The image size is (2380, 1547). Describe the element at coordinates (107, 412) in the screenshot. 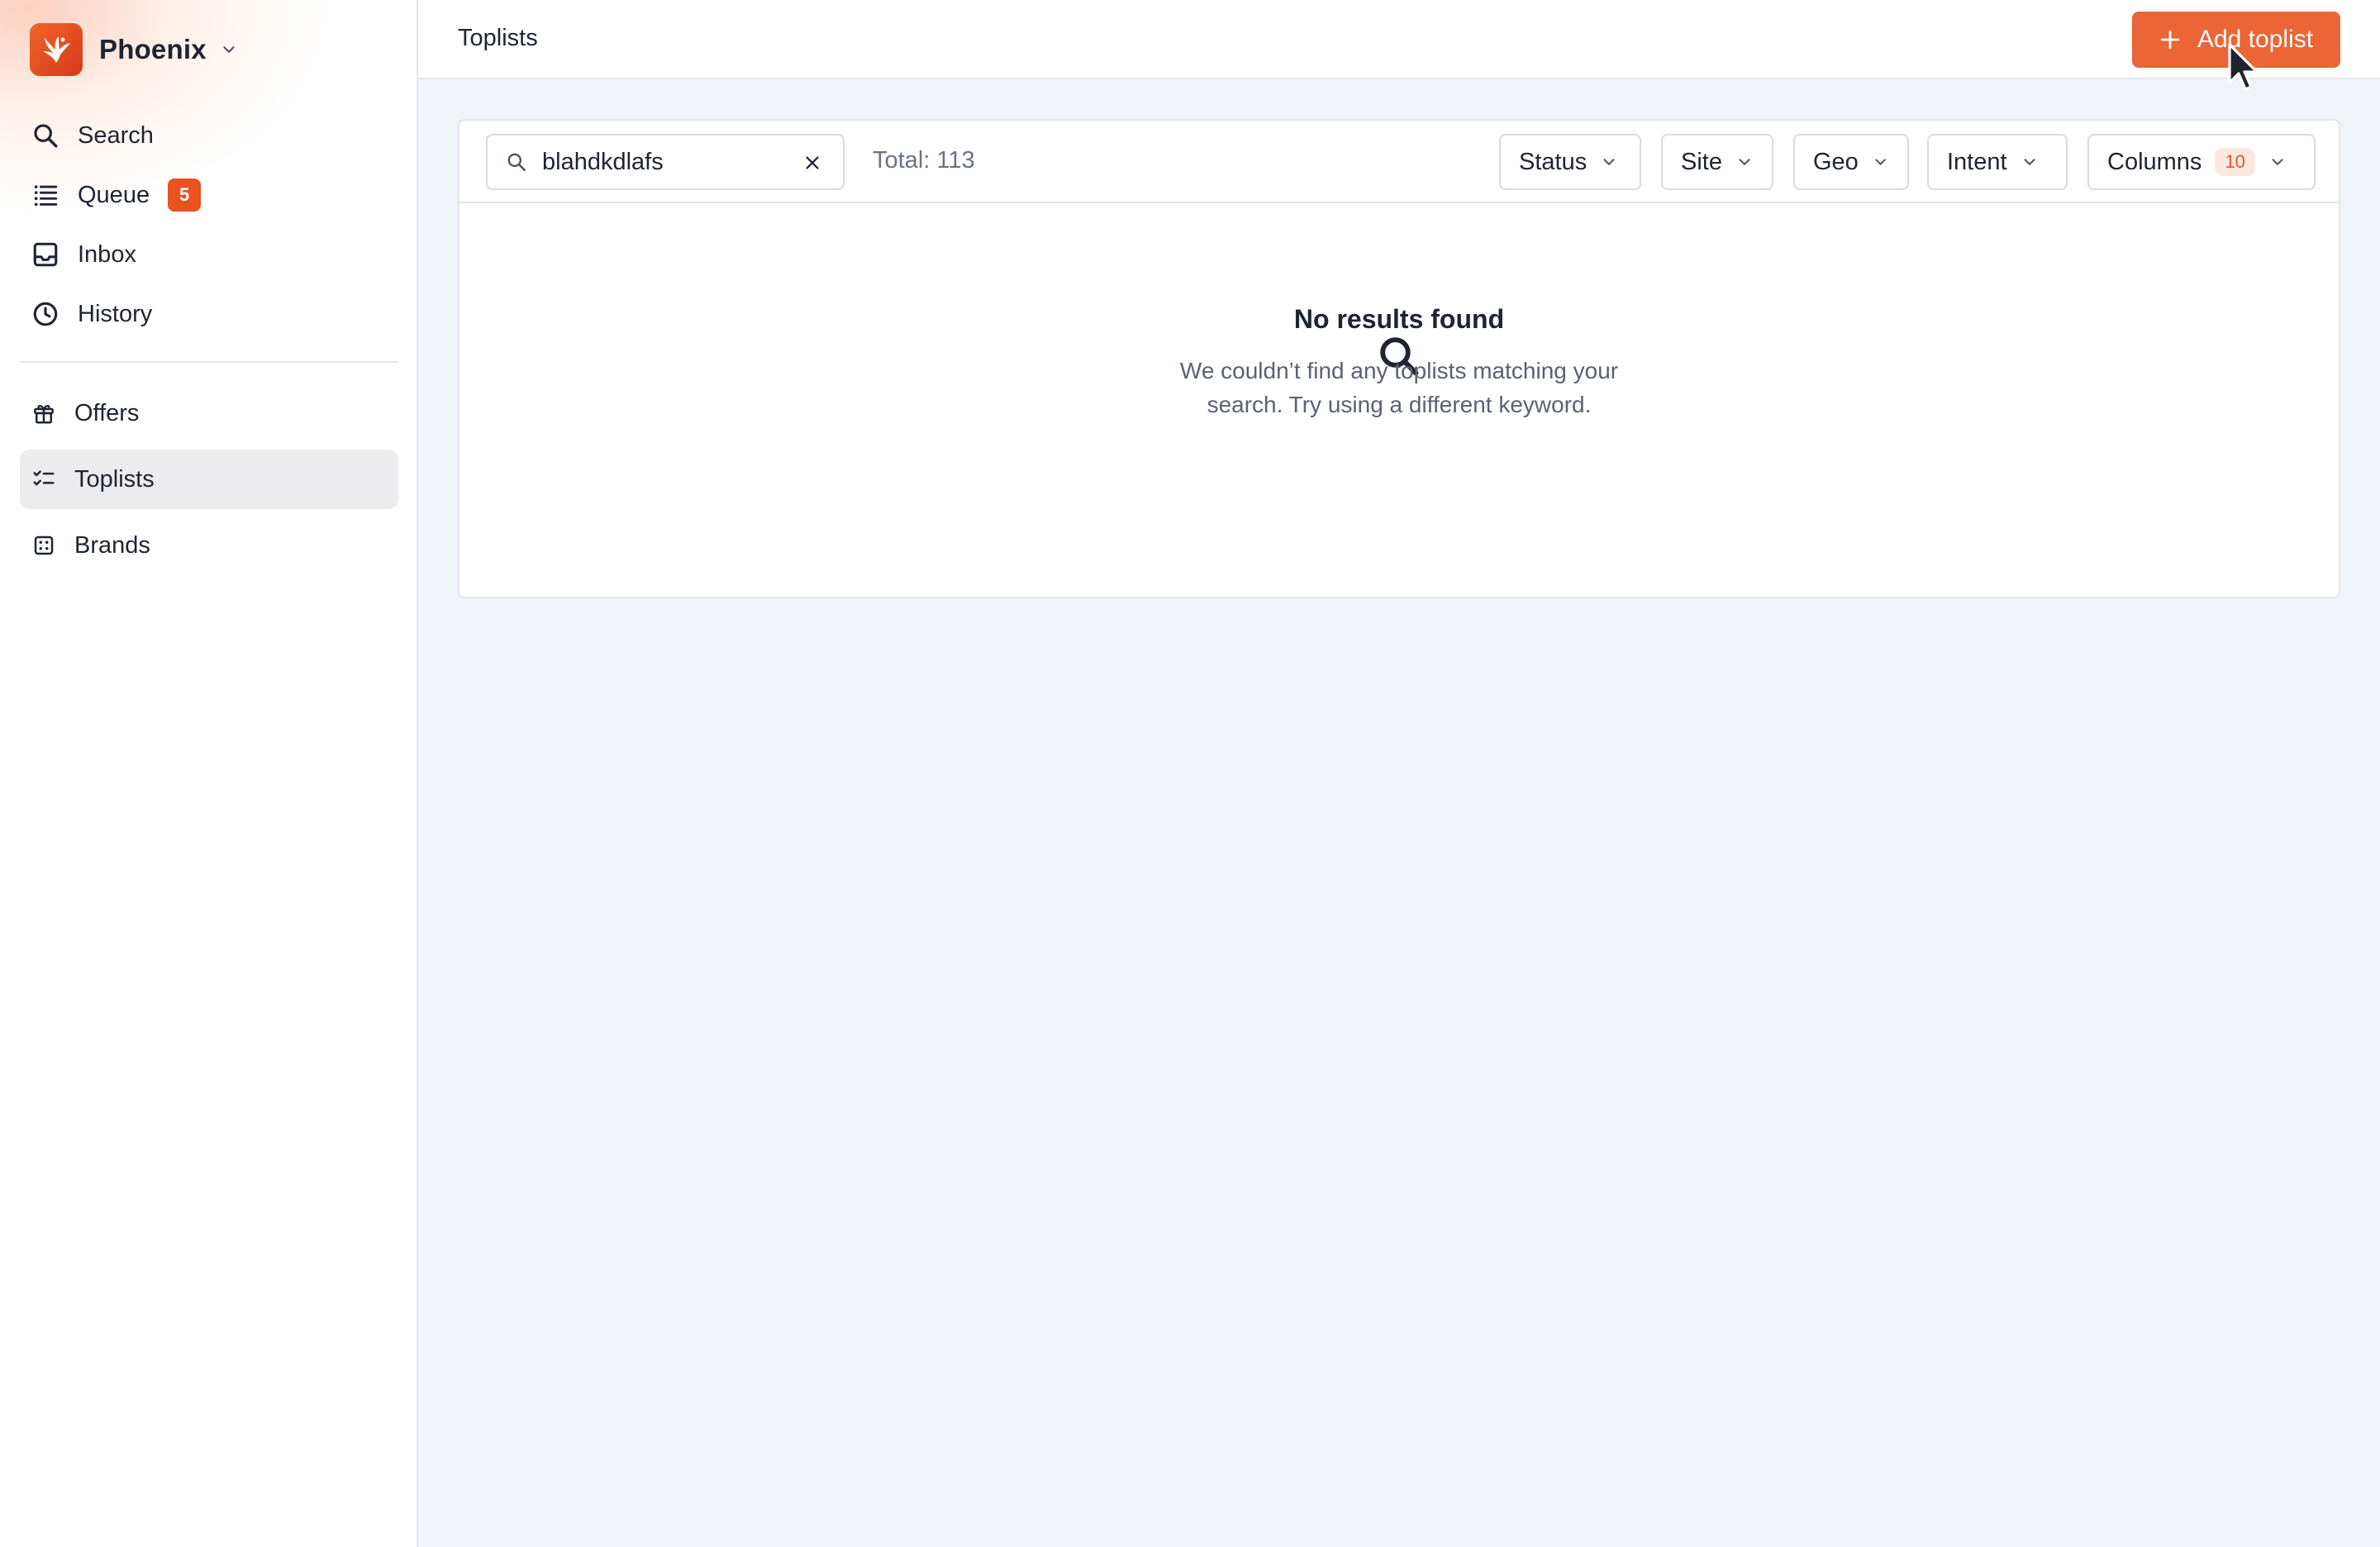

I see `nav-item-label: Offers` at that location.